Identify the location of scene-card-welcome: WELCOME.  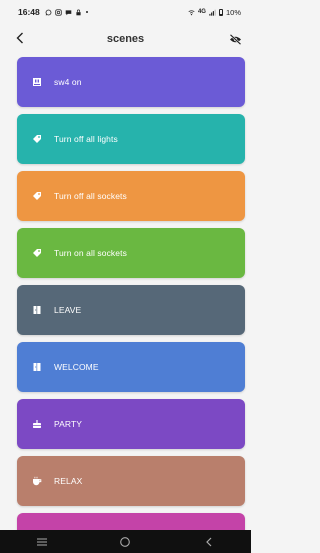
(131, 367).